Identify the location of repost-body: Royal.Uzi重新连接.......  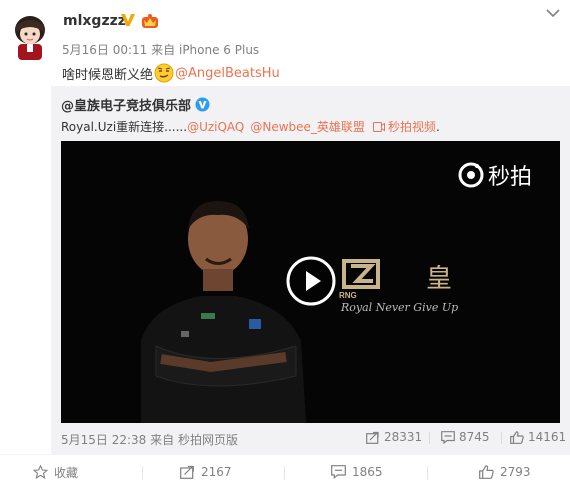
(124, 127).